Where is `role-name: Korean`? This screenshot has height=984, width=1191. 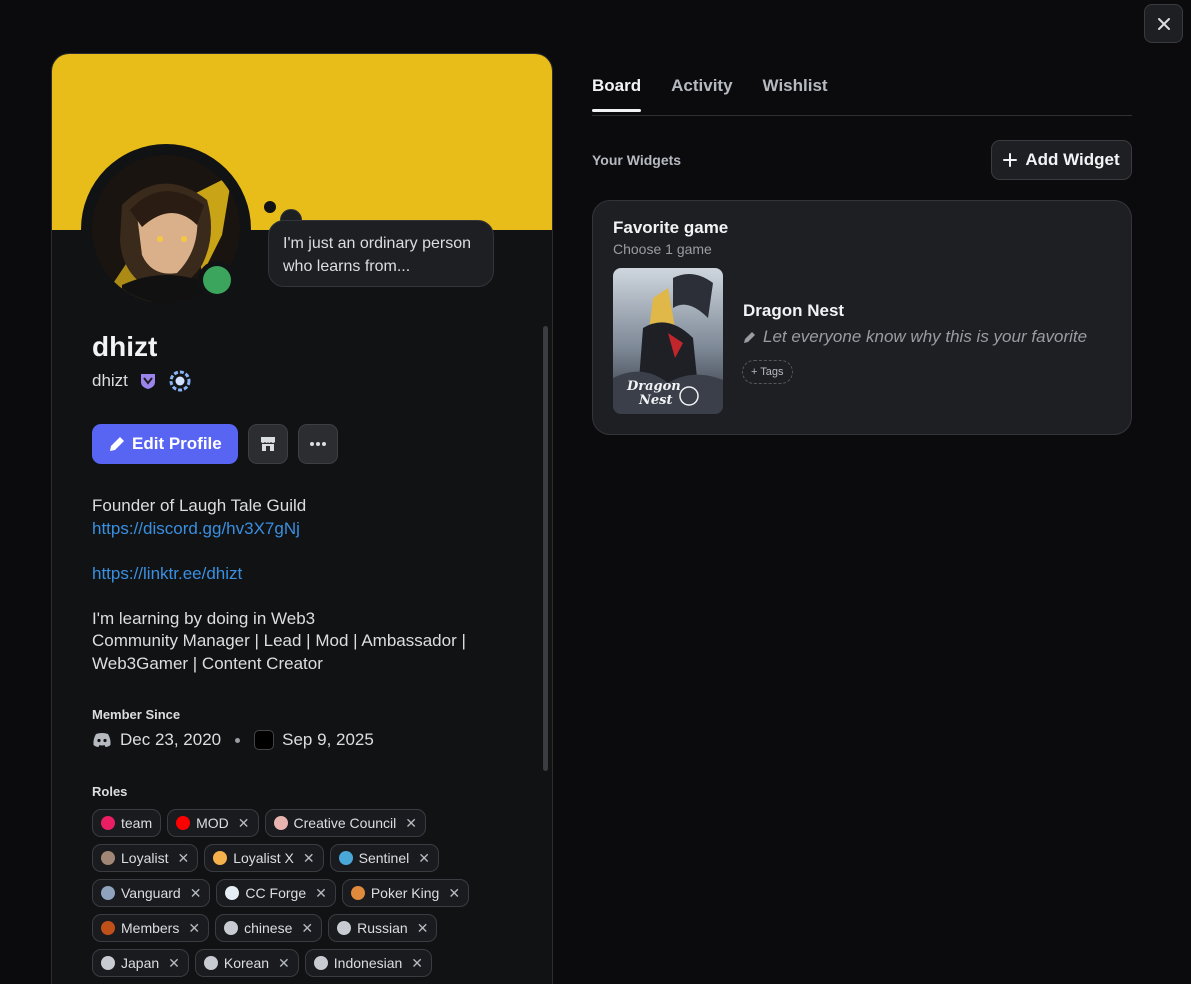 role-name: Korean is located at coordinates (246, 963).